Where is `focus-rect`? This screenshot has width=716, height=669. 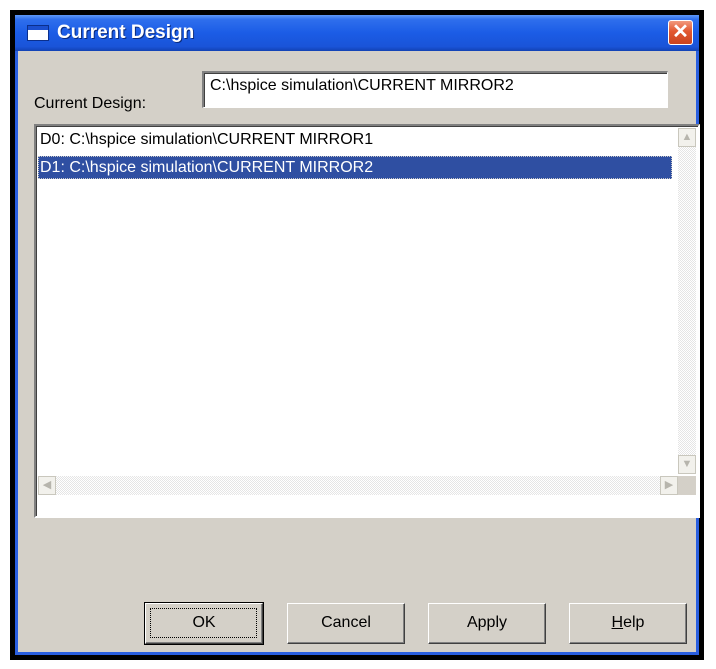 focus-rect is located at coordinates (203, 623).